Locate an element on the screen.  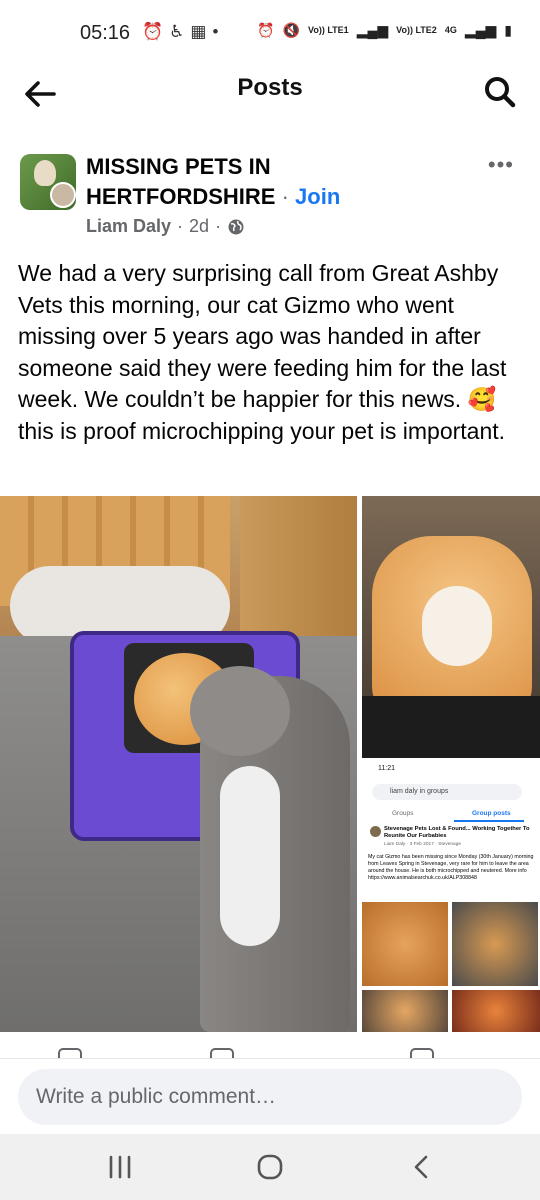
group-avatar is located at coordinates (48, 182).